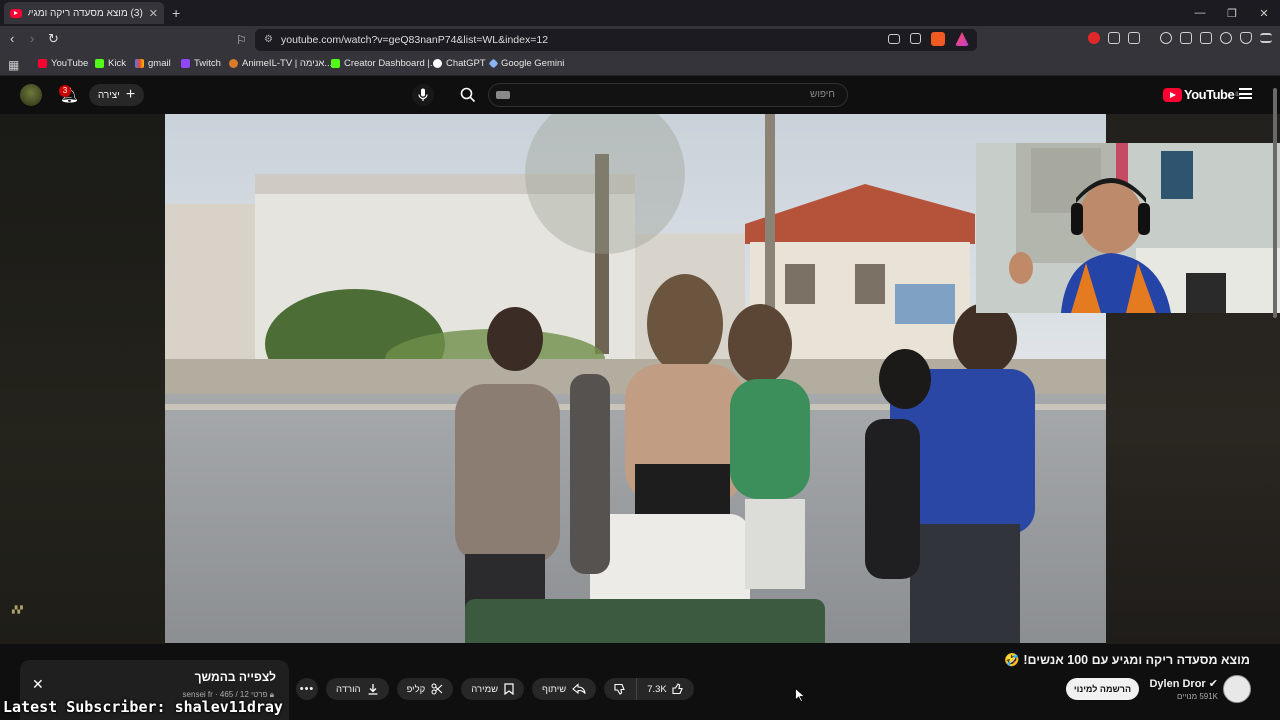 Image resolution: width=1280 pixels, height=720 pixels. I want to click on reload-icon: ↻, so click(53, 39).